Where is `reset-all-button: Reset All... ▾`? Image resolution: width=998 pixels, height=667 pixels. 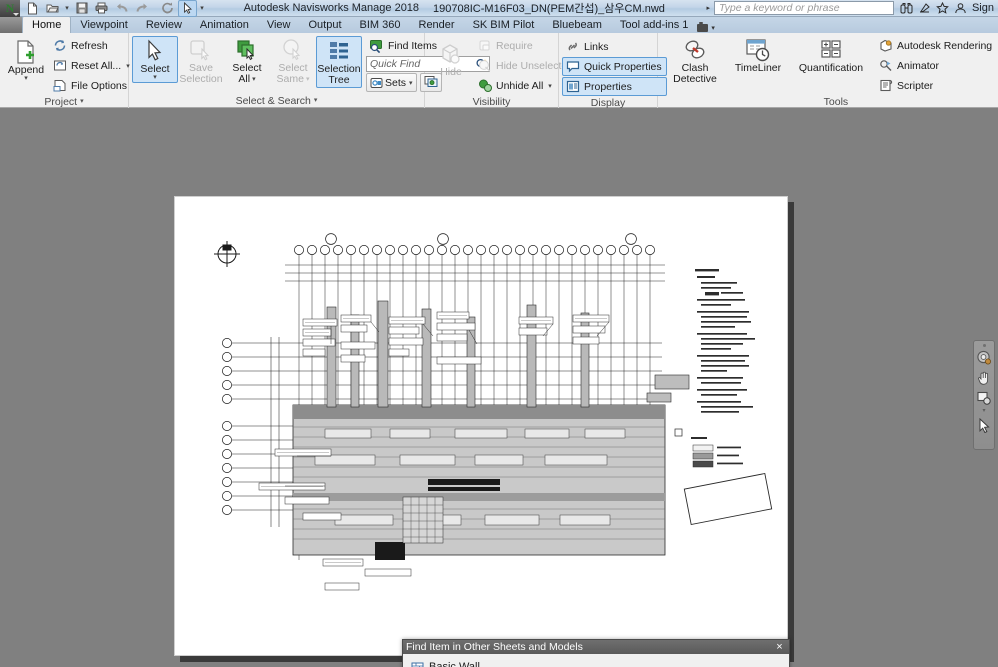
reset-all-button: Reset All... ▾ is located at coordinates (92, 65).